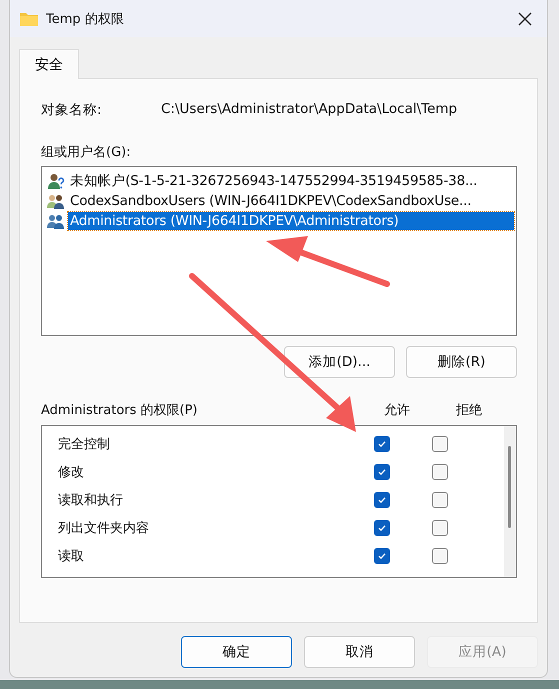  What do you see at coordinates (469, 410) in the screenshot?
I see `column-header: 拒绝` at bounding box center [469, 410].